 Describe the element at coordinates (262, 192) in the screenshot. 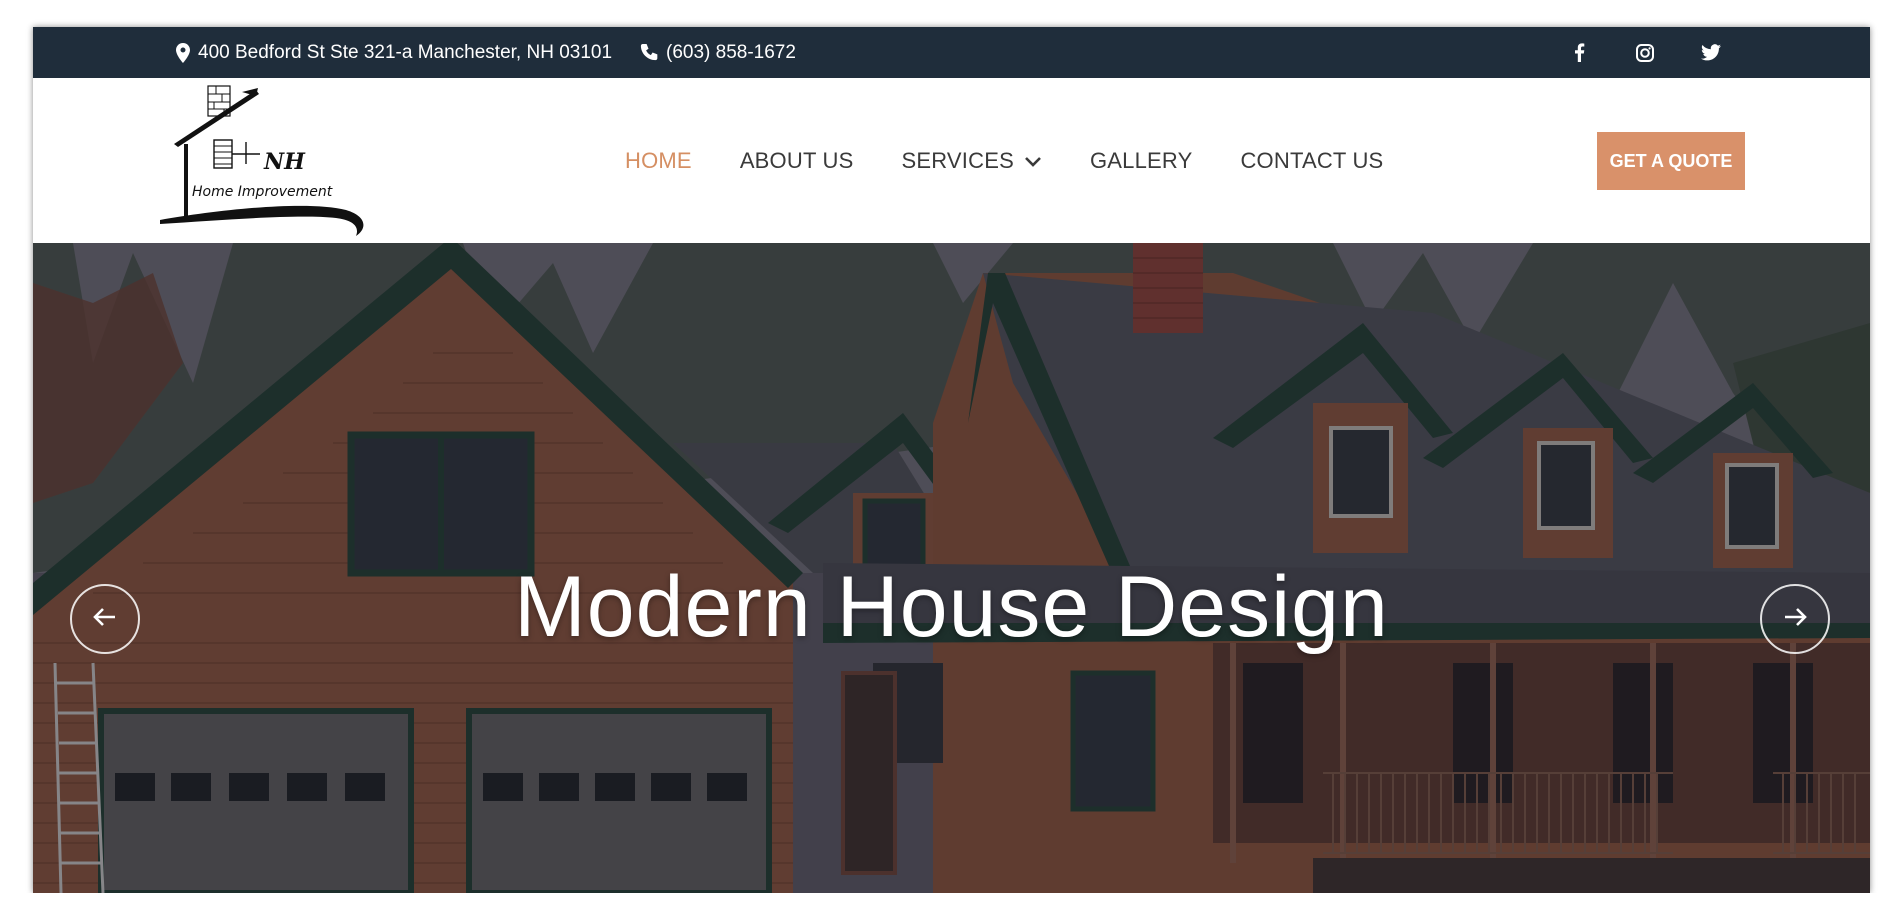

I see `logo-subtitle: Home Improvement` at that location.